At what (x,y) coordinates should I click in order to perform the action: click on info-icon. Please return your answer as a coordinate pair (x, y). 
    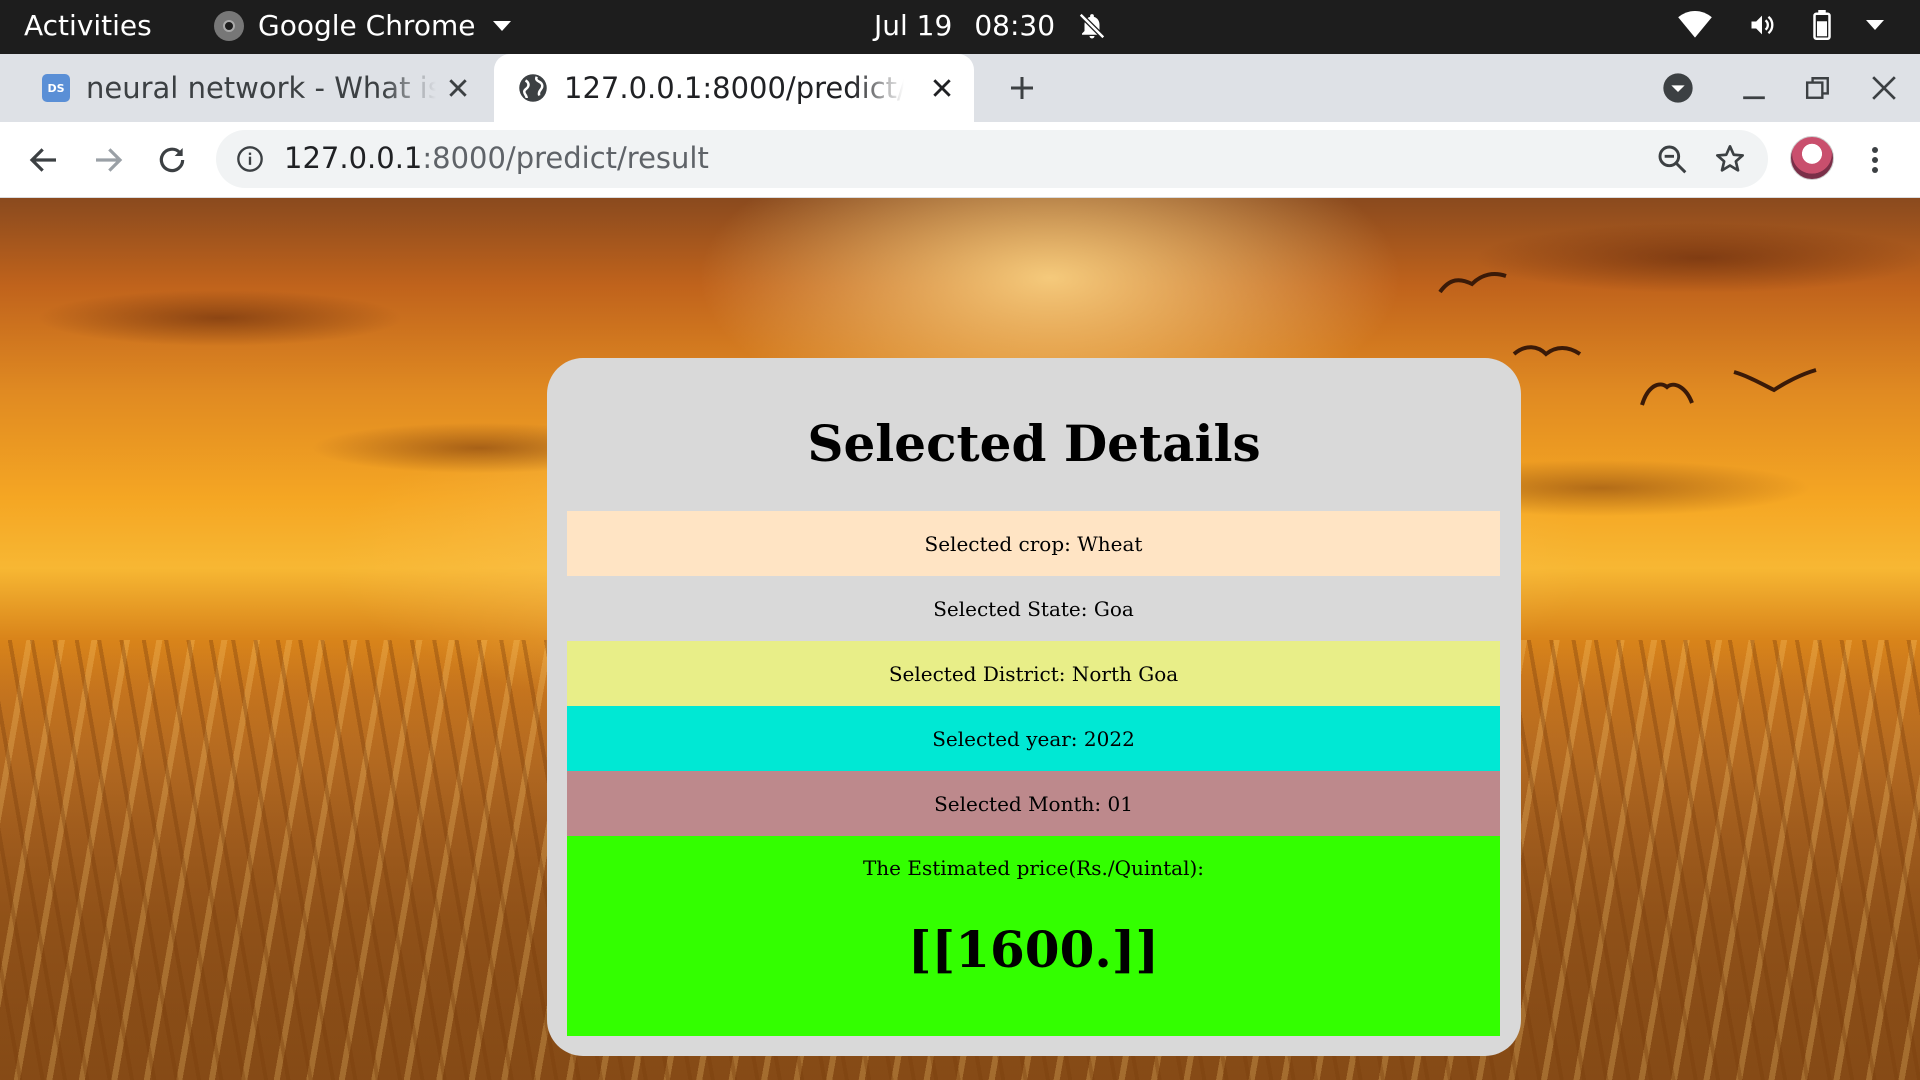
    Looking at the image, I should click on (250, 159).